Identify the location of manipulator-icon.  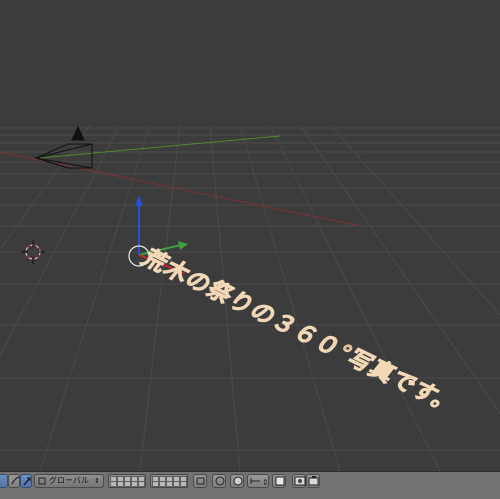
(26, 481).